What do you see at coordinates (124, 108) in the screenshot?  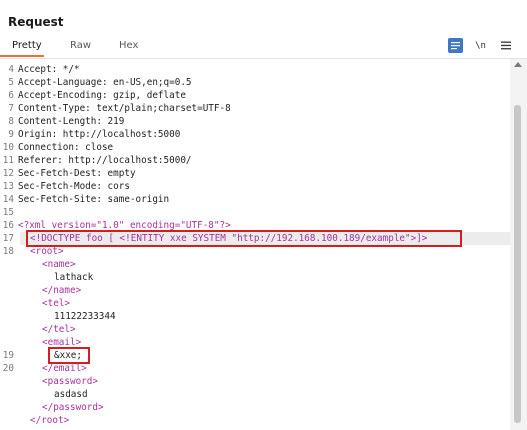 I see `header-line: Content-Type: text/plain;charset=UTF-8` at bounding box center [124, 108].